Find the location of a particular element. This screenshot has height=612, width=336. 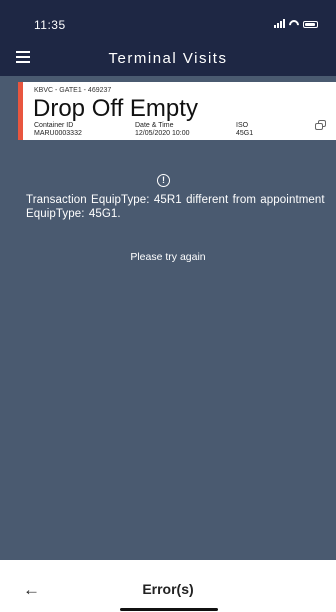

info-icon: ! is located at coordinates (163, 180).